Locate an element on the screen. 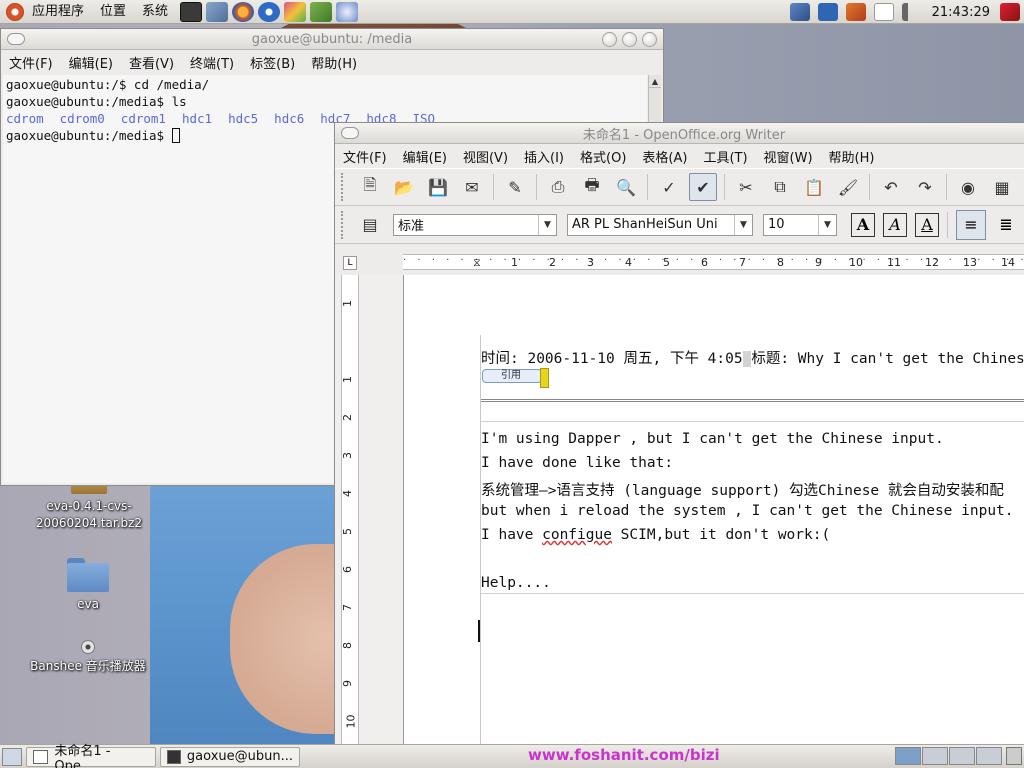 The width and height of the screenshot is (1024, 768). scroll-up-arrow-icon: ▲ is located at coordinates (655, 81).